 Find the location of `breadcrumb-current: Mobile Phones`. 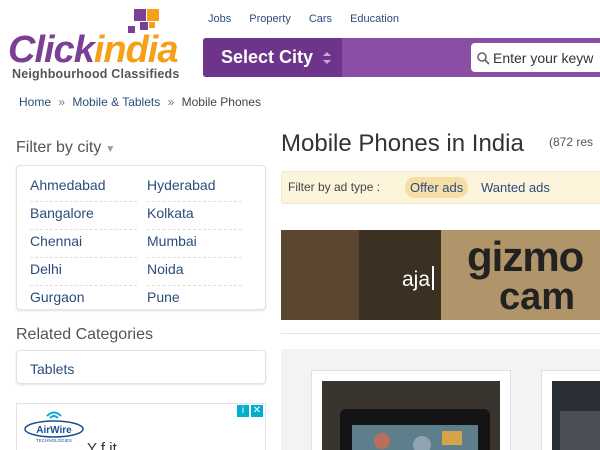

breadcrumb-current: Mobile Phones is located at coordinates (221, 102).